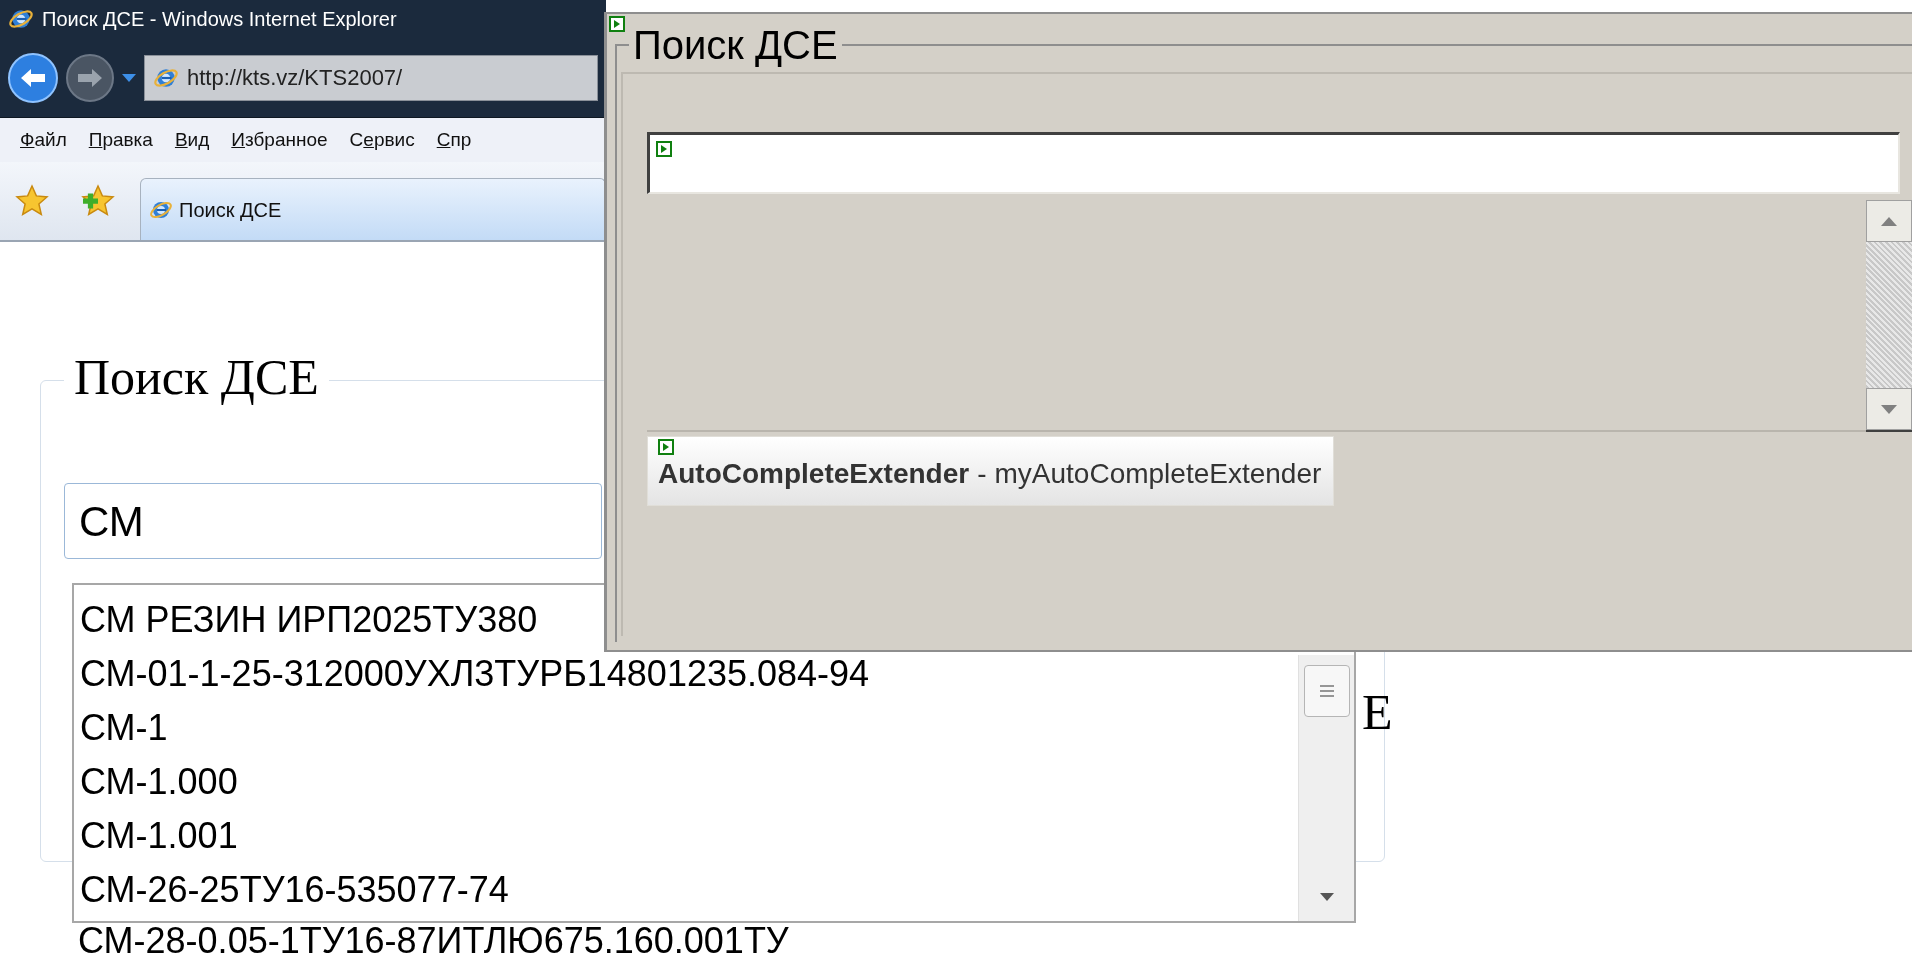  What do you see at coordinates (43, 140) in the screenshot?
I see `menu-item: Файл` at bounding box center [43, 140].